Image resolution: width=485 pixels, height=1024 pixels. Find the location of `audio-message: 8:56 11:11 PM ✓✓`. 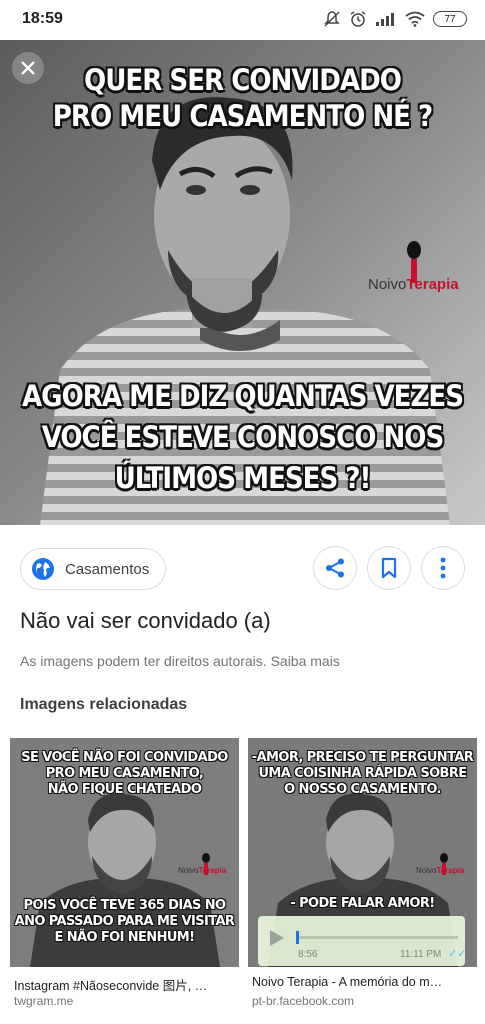

audio-message: 8:56 11:11 PM ✓✓ is located at coordinates (362, 941).